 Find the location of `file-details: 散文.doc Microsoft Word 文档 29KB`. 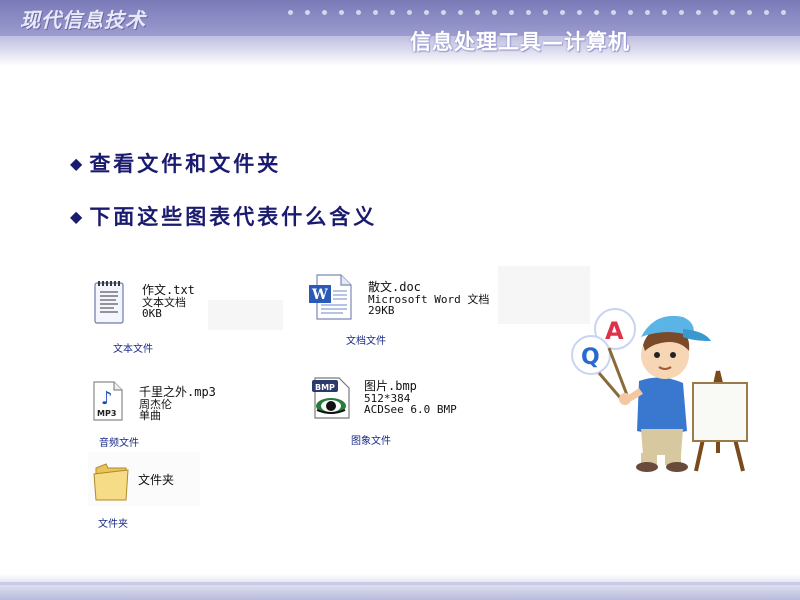

file-details: 散文.doc Microsoft Word 文档 29KB is located at coordinates (428, 299).